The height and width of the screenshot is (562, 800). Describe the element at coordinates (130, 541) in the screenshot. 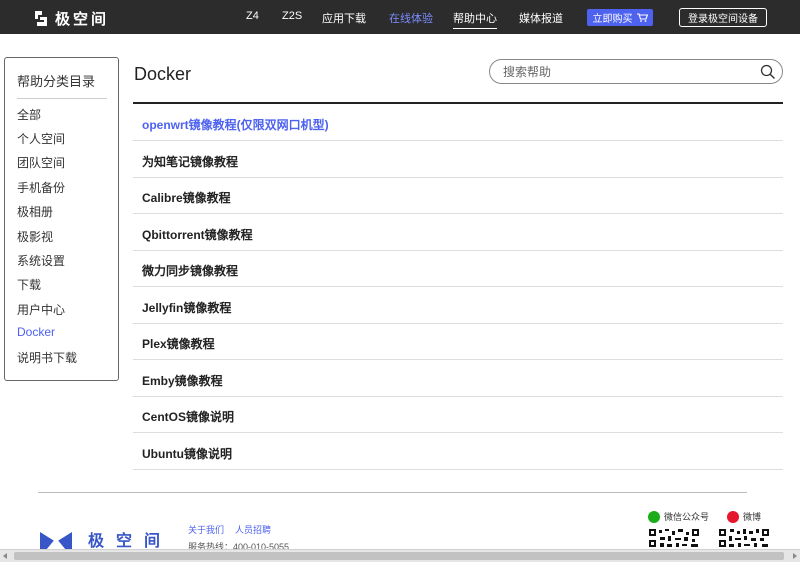

I see `footer-logo-text: 极空间` at that location.